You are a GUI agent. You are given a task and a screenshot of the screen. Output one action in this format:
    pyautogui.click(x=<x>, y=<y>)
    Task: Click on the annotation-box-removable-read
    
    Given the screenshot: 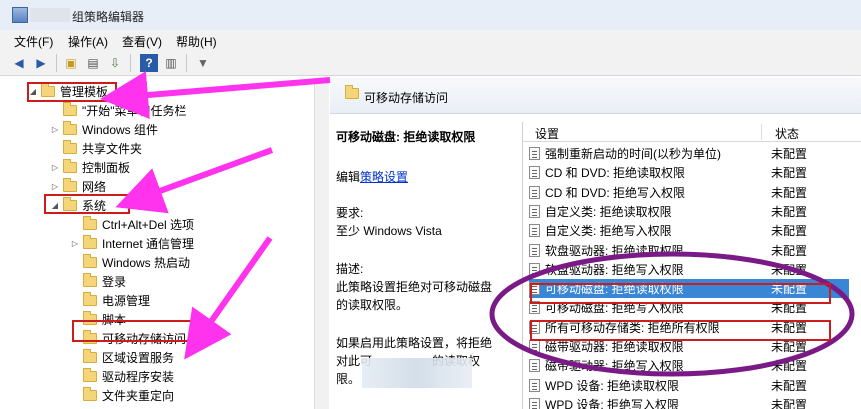 What is the action you would take?
    pyautogui.click(x=680, y=293)
    